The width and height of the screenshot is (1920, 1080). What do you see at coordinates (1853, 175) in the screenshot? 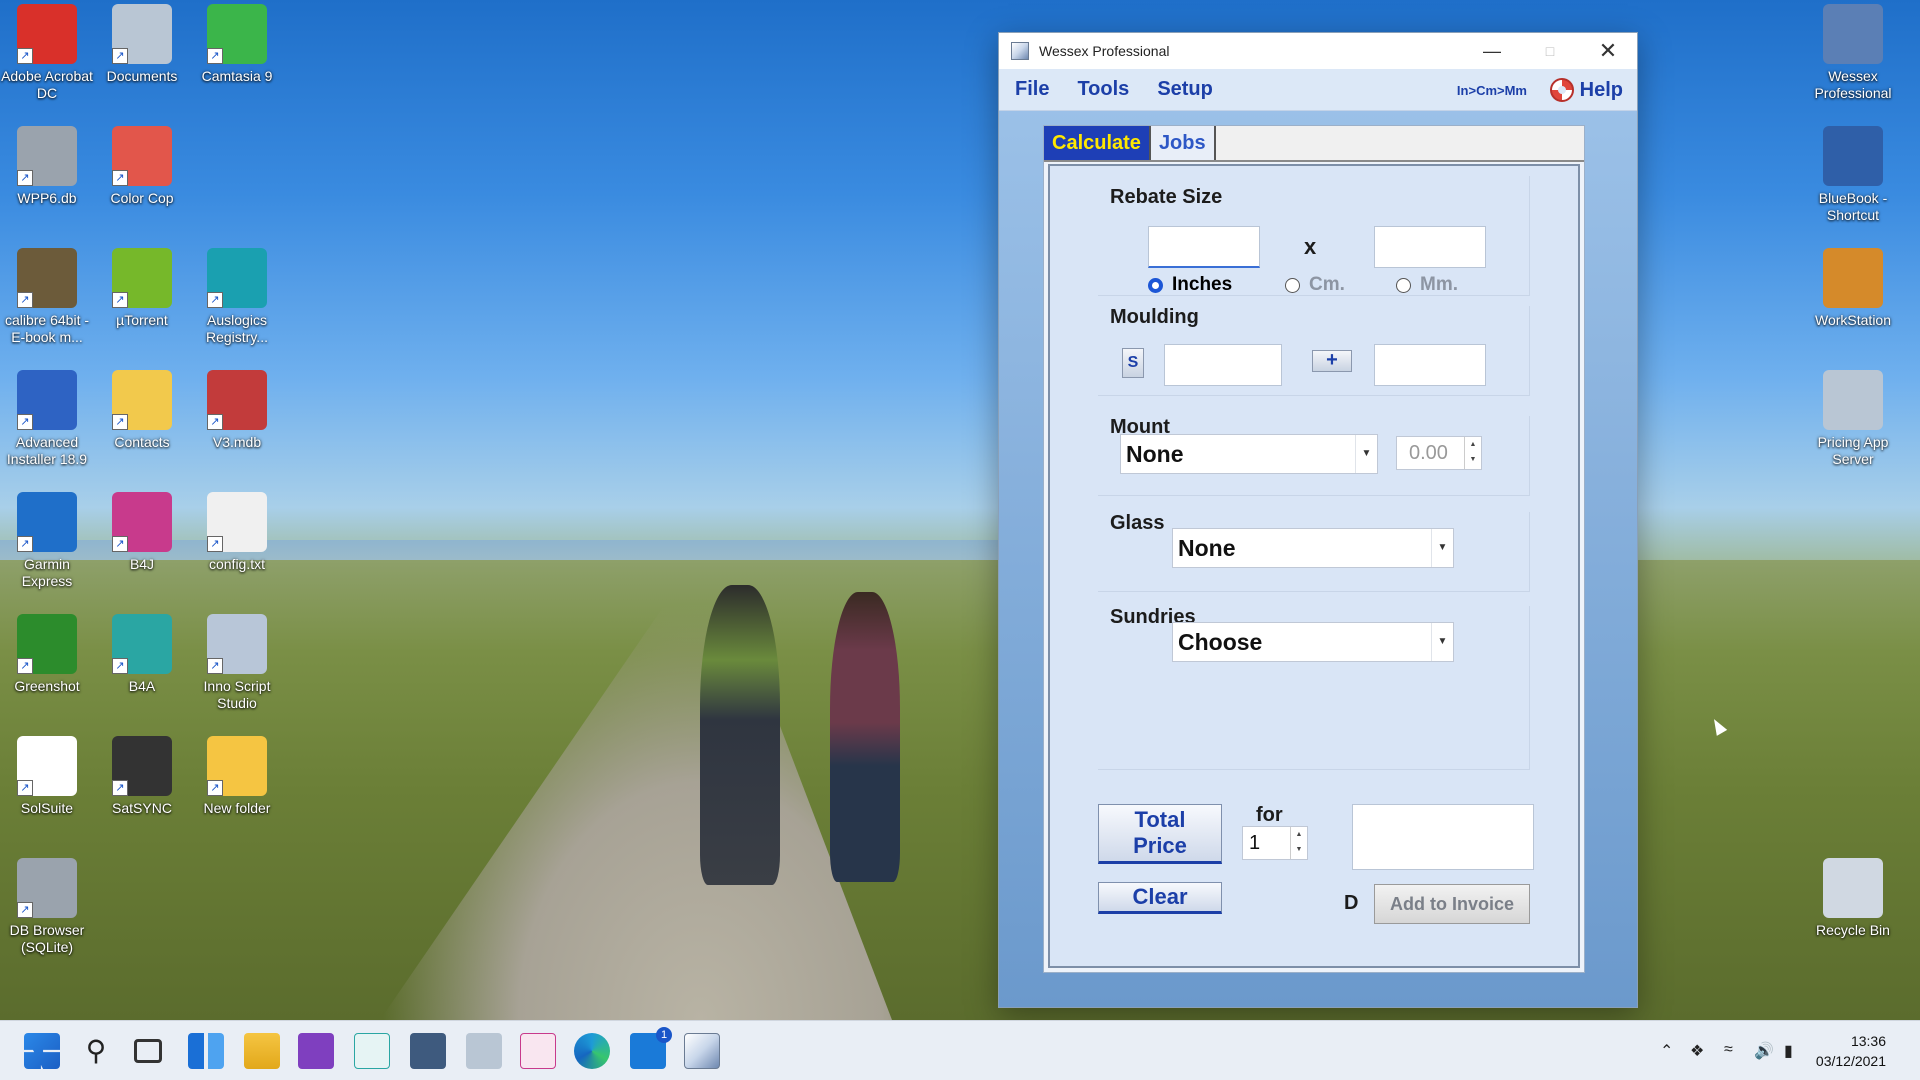
I see `desktop-icon: BlueBook - Shortcut` at bounding box center [1853, 175].